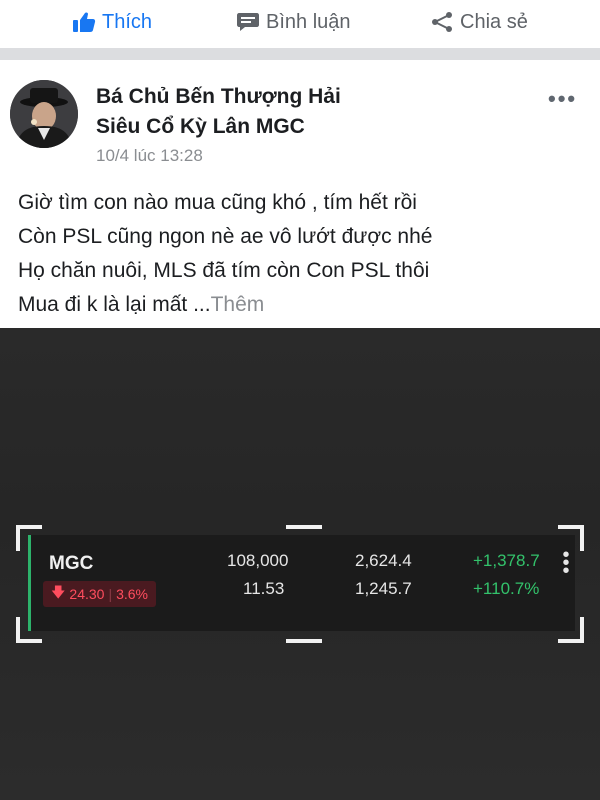 The height and width of the screenshot is (800, 600). I want to click on stock-ticker: MGC, so click(71, 563).